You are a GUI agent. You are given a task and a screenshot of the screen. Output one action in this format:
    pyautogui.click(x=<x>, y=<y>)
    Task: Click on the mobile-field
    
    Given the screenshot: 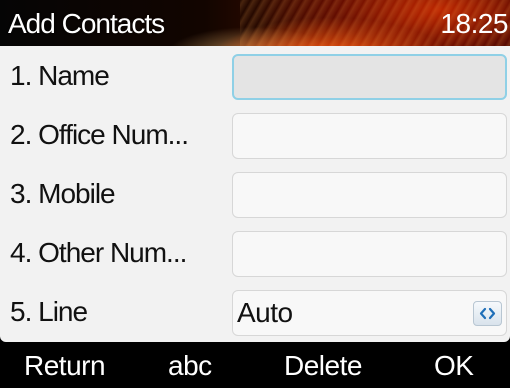 What is the action you would take?
    pyautogui.click(x=369, y=195)
    